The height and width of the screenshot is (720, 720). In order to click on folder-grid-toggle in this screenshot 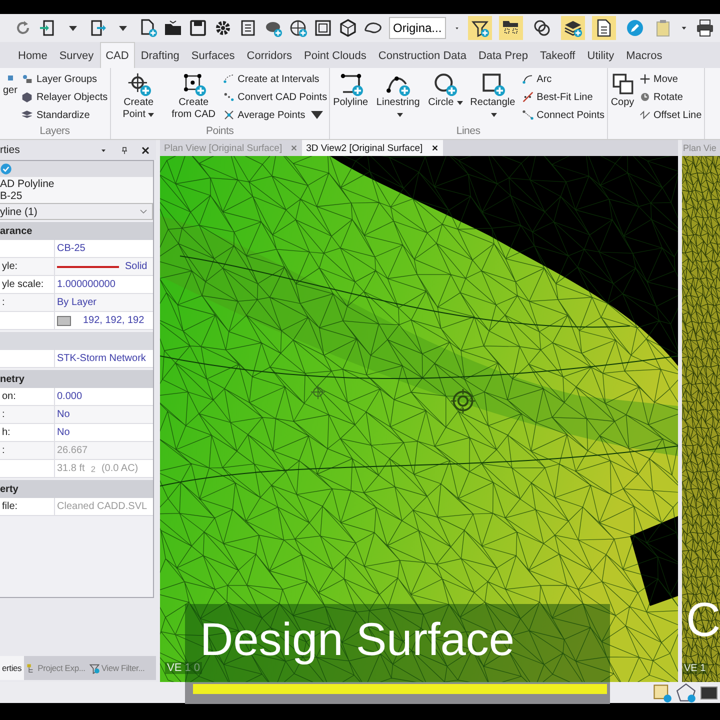, I will do `click(510, 28)`.